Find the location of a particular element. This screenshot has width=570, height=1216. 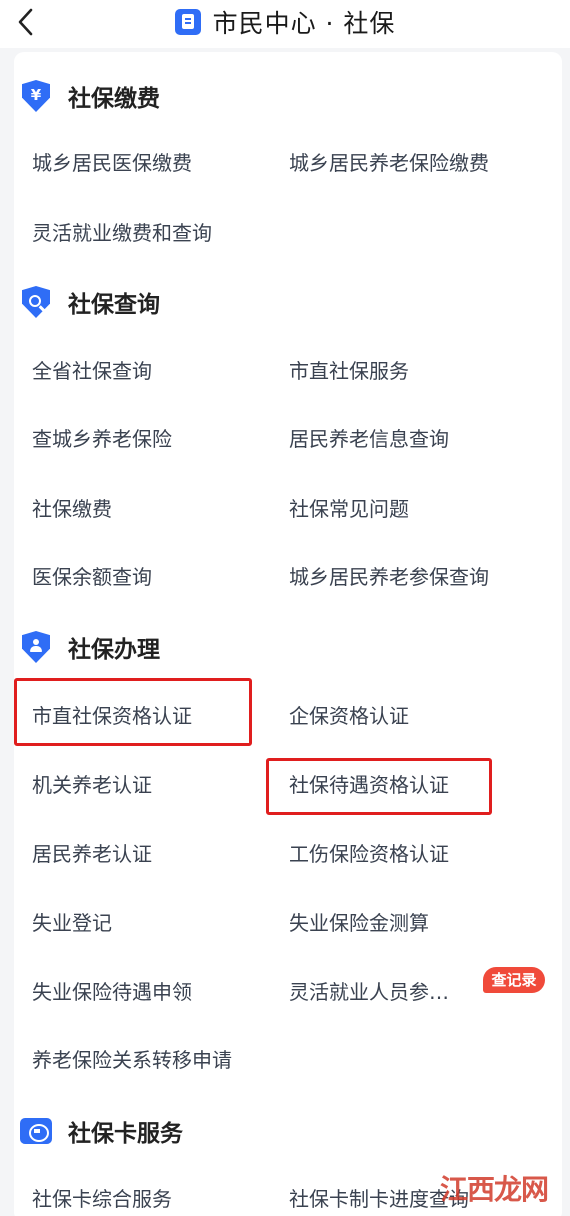

service-item: 医保余额查询 is located at coordinates (92, 577).